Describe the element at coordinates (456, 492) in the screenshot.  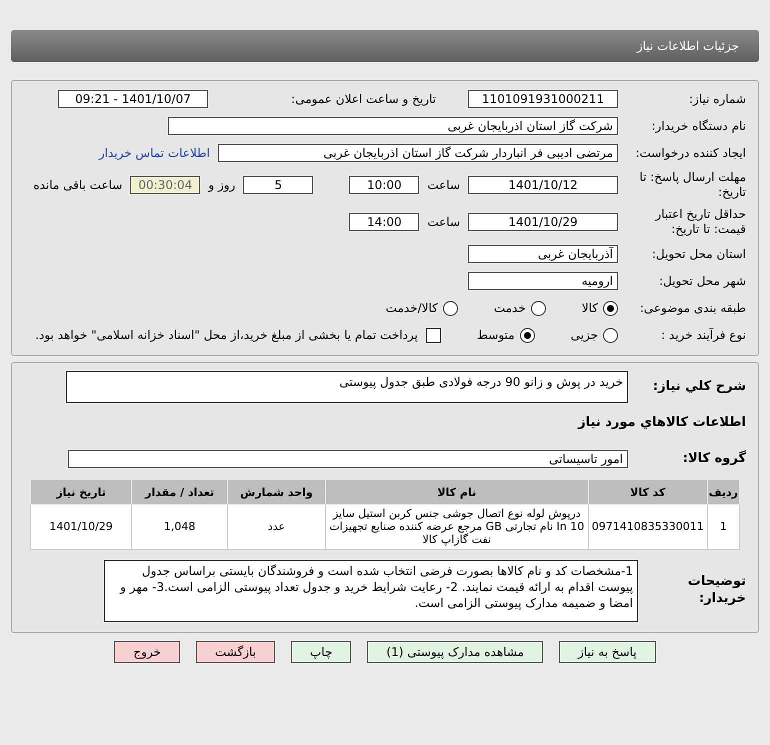
I see `column-header: نام کالا` at that location.